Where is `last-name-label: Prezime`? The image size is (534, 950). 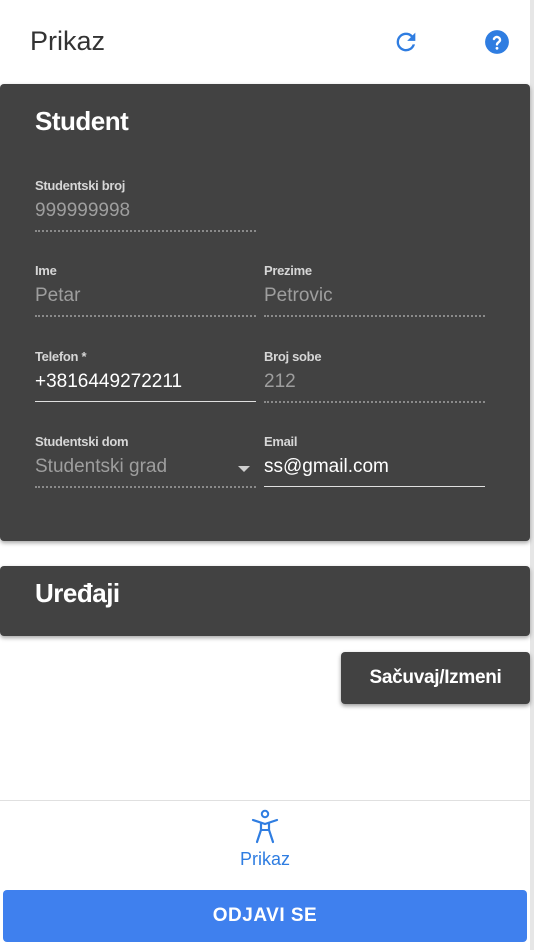
last-name-label: Prezime is located at coordinates (288, 270).